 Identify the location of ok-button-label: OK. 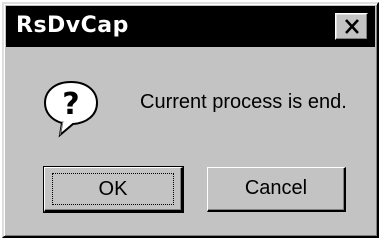
(113, 189).